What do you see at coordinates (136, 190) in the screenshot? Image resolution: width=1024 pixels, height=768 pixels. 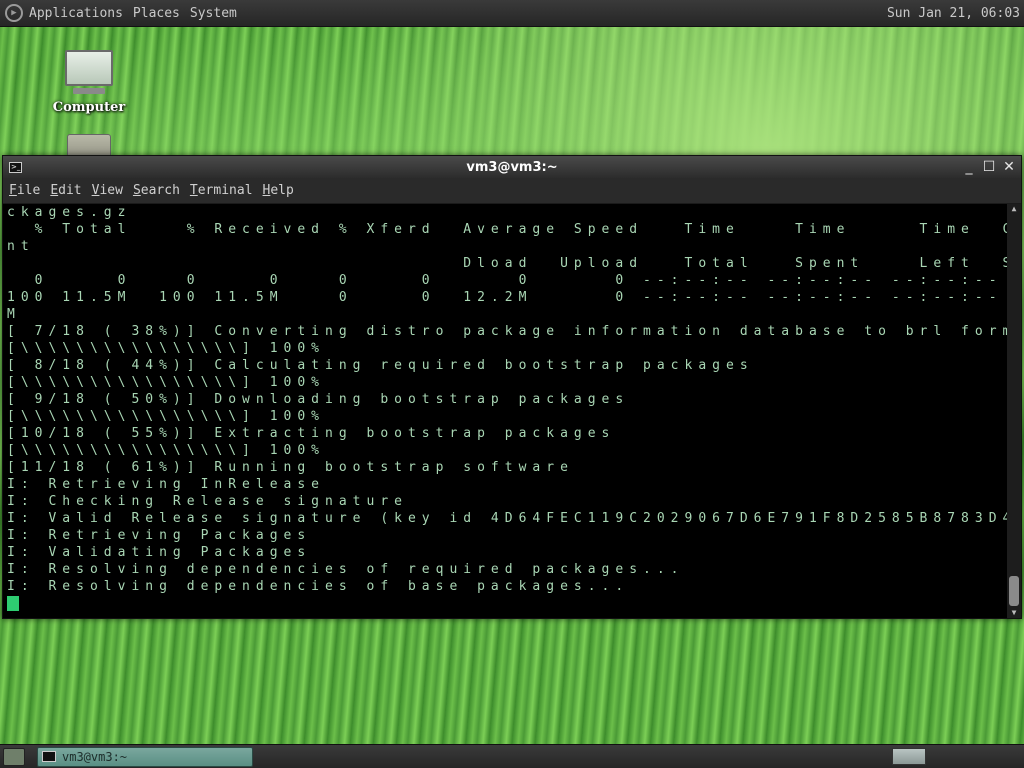 I see `menu-accel: S` at bounding box center [136, 190].